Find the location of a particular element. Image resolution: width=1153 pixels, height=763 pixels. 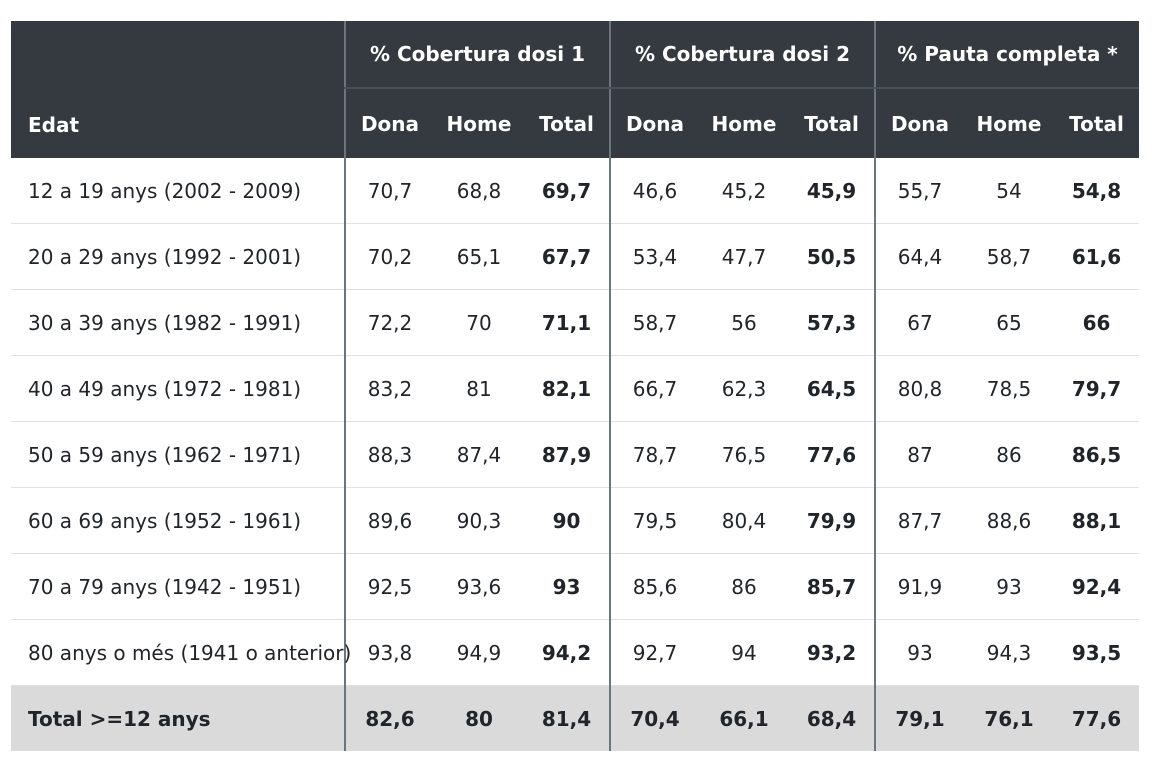

total-cell: 82,6 is located at coordinates (389, 718).